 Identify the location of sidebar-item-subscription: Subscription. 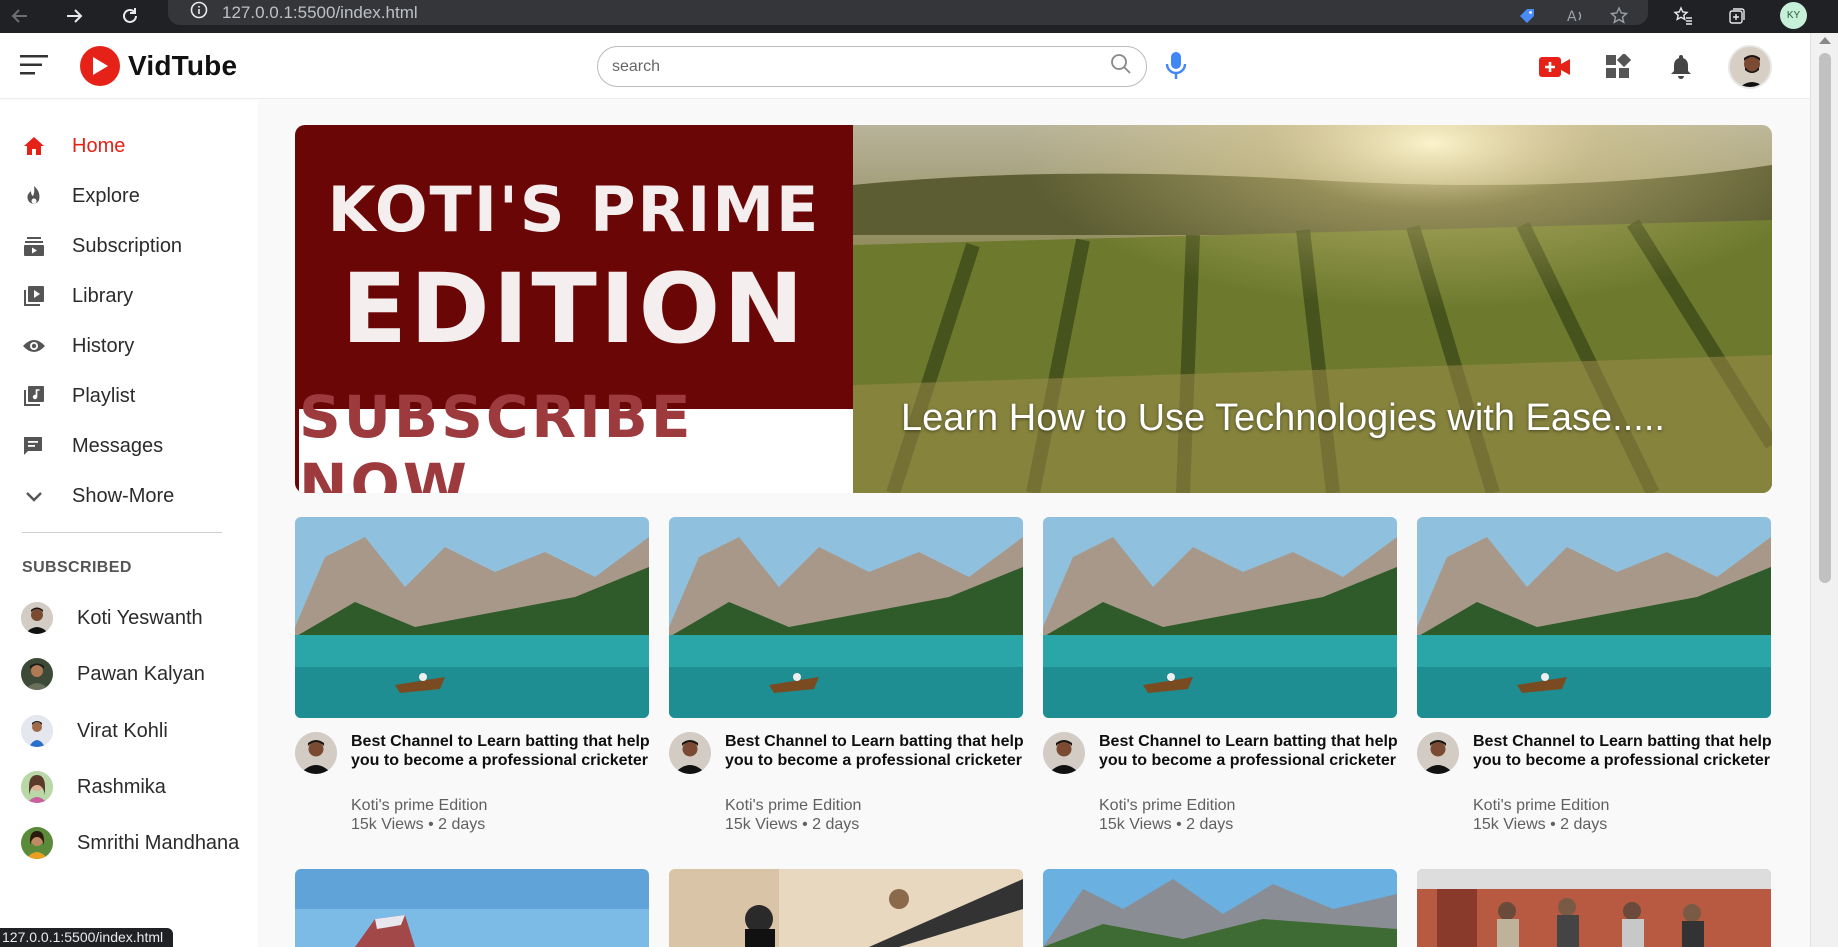
(129, 246).